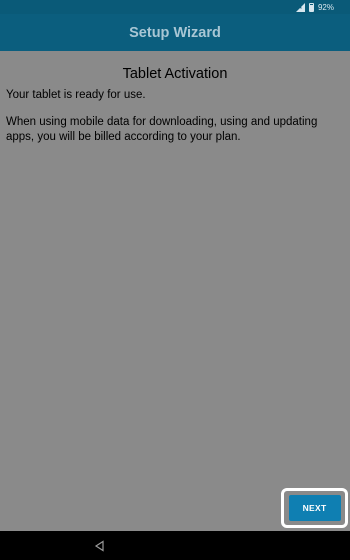 The height and width of the screenshot is (560, 350). I want to click on battery-percentage: 92%, so click(325, 7).